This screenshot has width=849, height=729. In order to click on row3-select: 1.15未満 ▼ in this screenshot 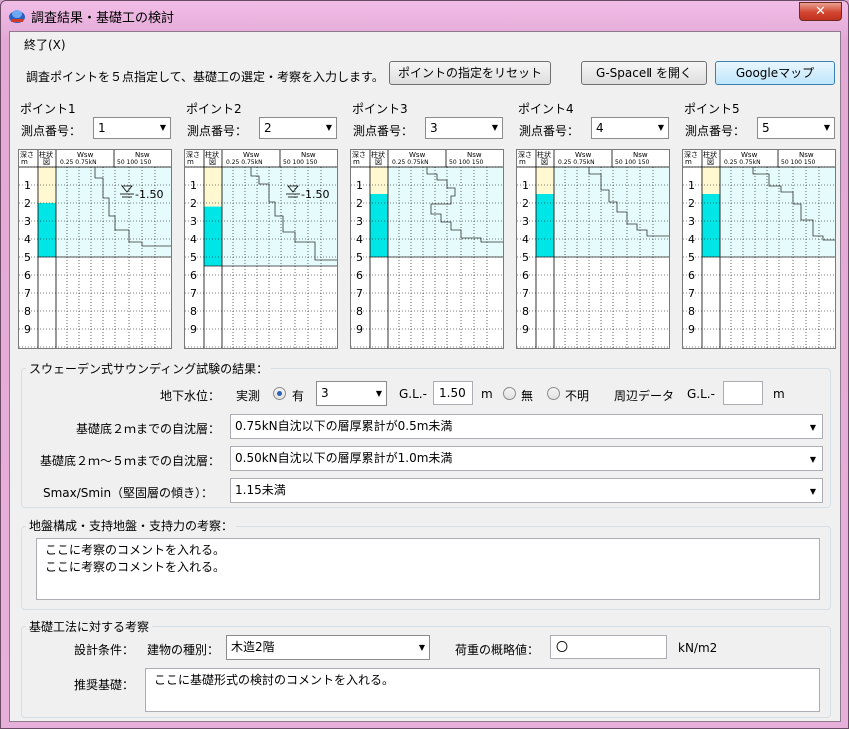, I will do `click(526, 490)`.